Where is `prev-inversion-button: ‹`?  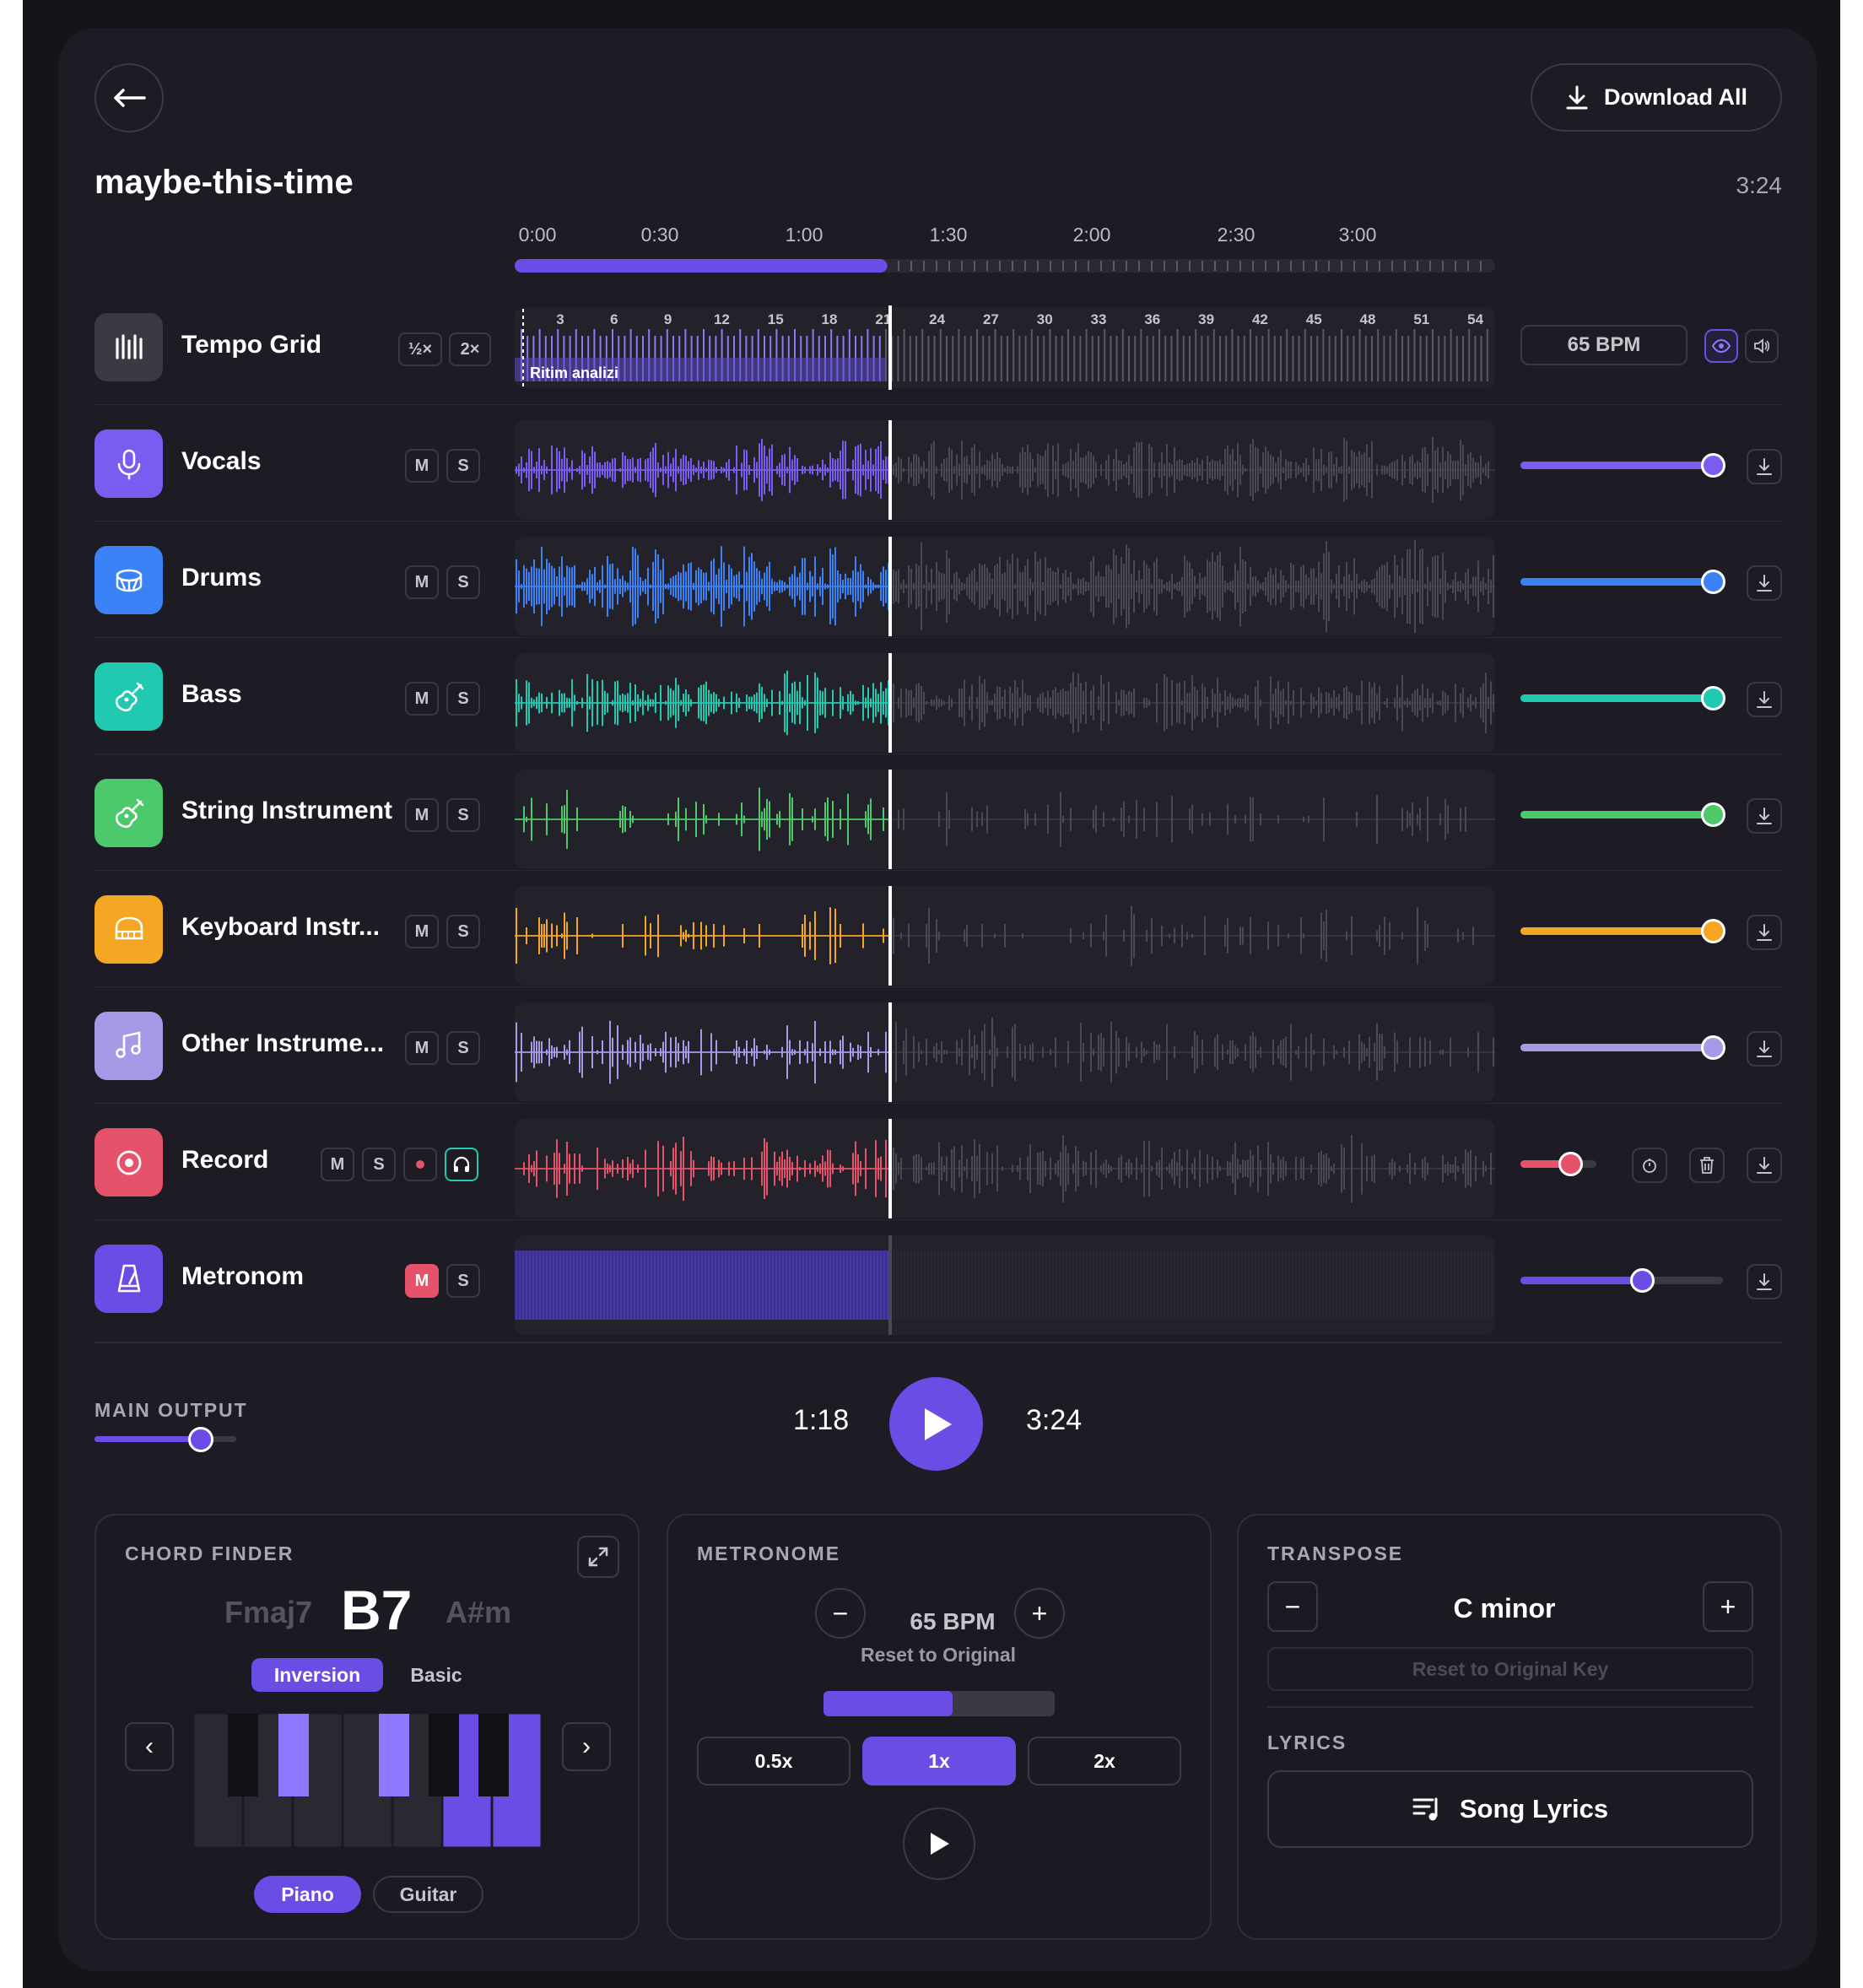
prev-inversion-button: ‹ is located at coordinates (149, 1746).